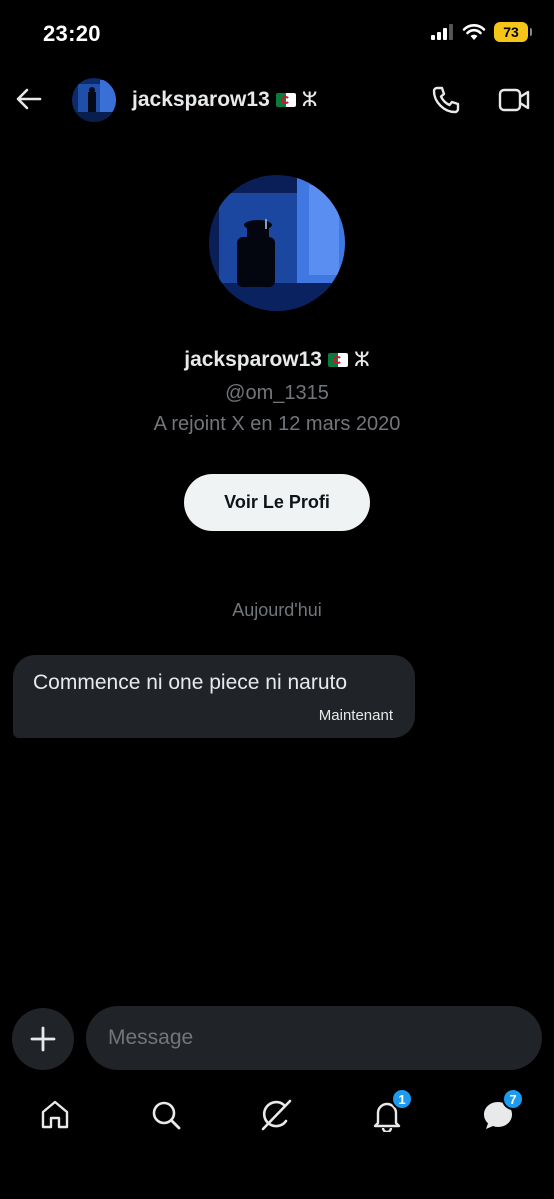 This screenshot has width=554, height=1199. I want to click on messages-badge: 7, so click(513, 1099).